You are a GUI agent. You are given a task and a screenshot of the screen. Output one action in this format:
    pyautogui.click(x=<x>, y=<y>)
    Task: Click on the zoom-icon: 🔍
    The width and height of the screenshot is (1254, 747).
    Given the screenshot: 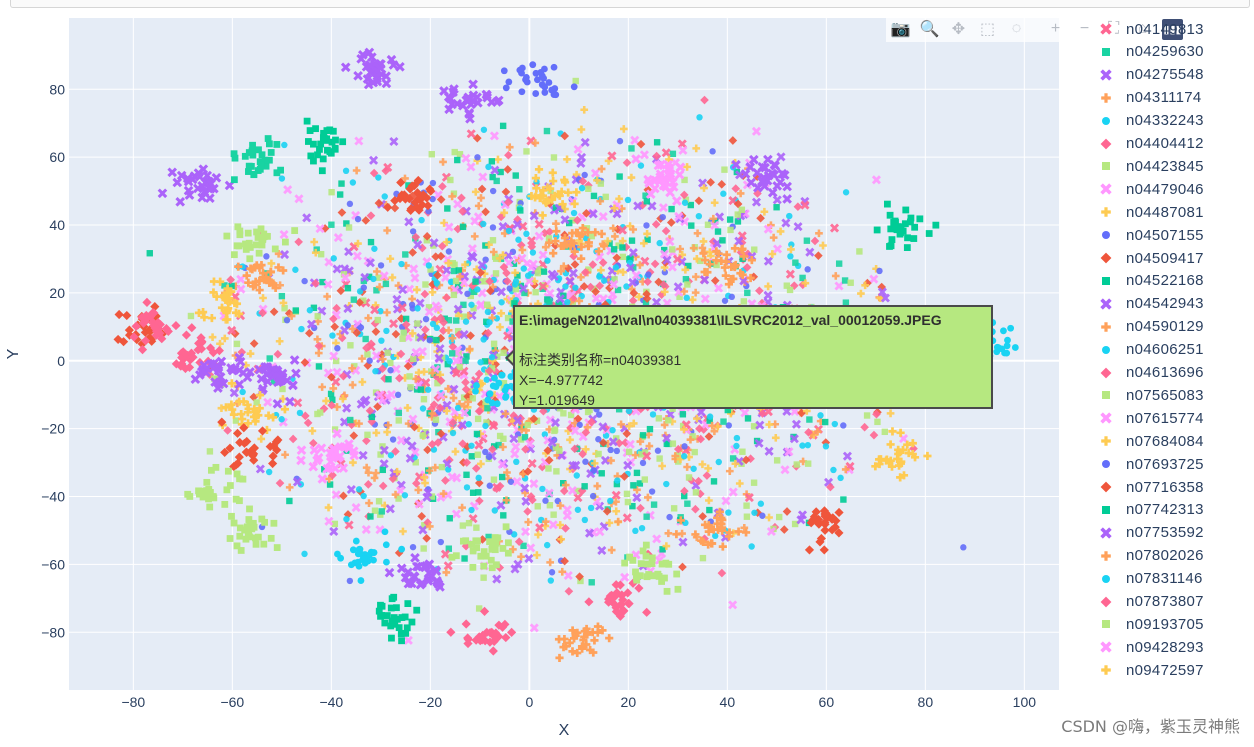 What is the action you would take?
    pyautogui.click(x=929, y=29)
    